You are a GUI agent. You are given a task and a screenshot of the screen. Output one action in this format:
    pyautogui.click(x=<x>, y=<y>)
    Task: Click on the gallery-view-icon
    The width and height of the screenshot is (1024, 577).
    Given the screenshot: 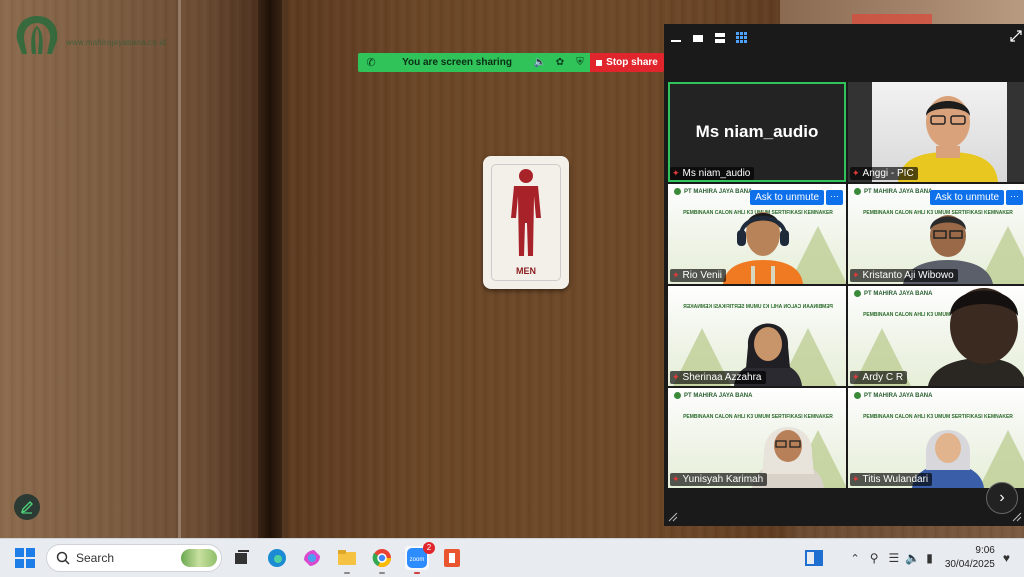 What is the action you would take?
    pyautogui.click(x=742, y=38)
    